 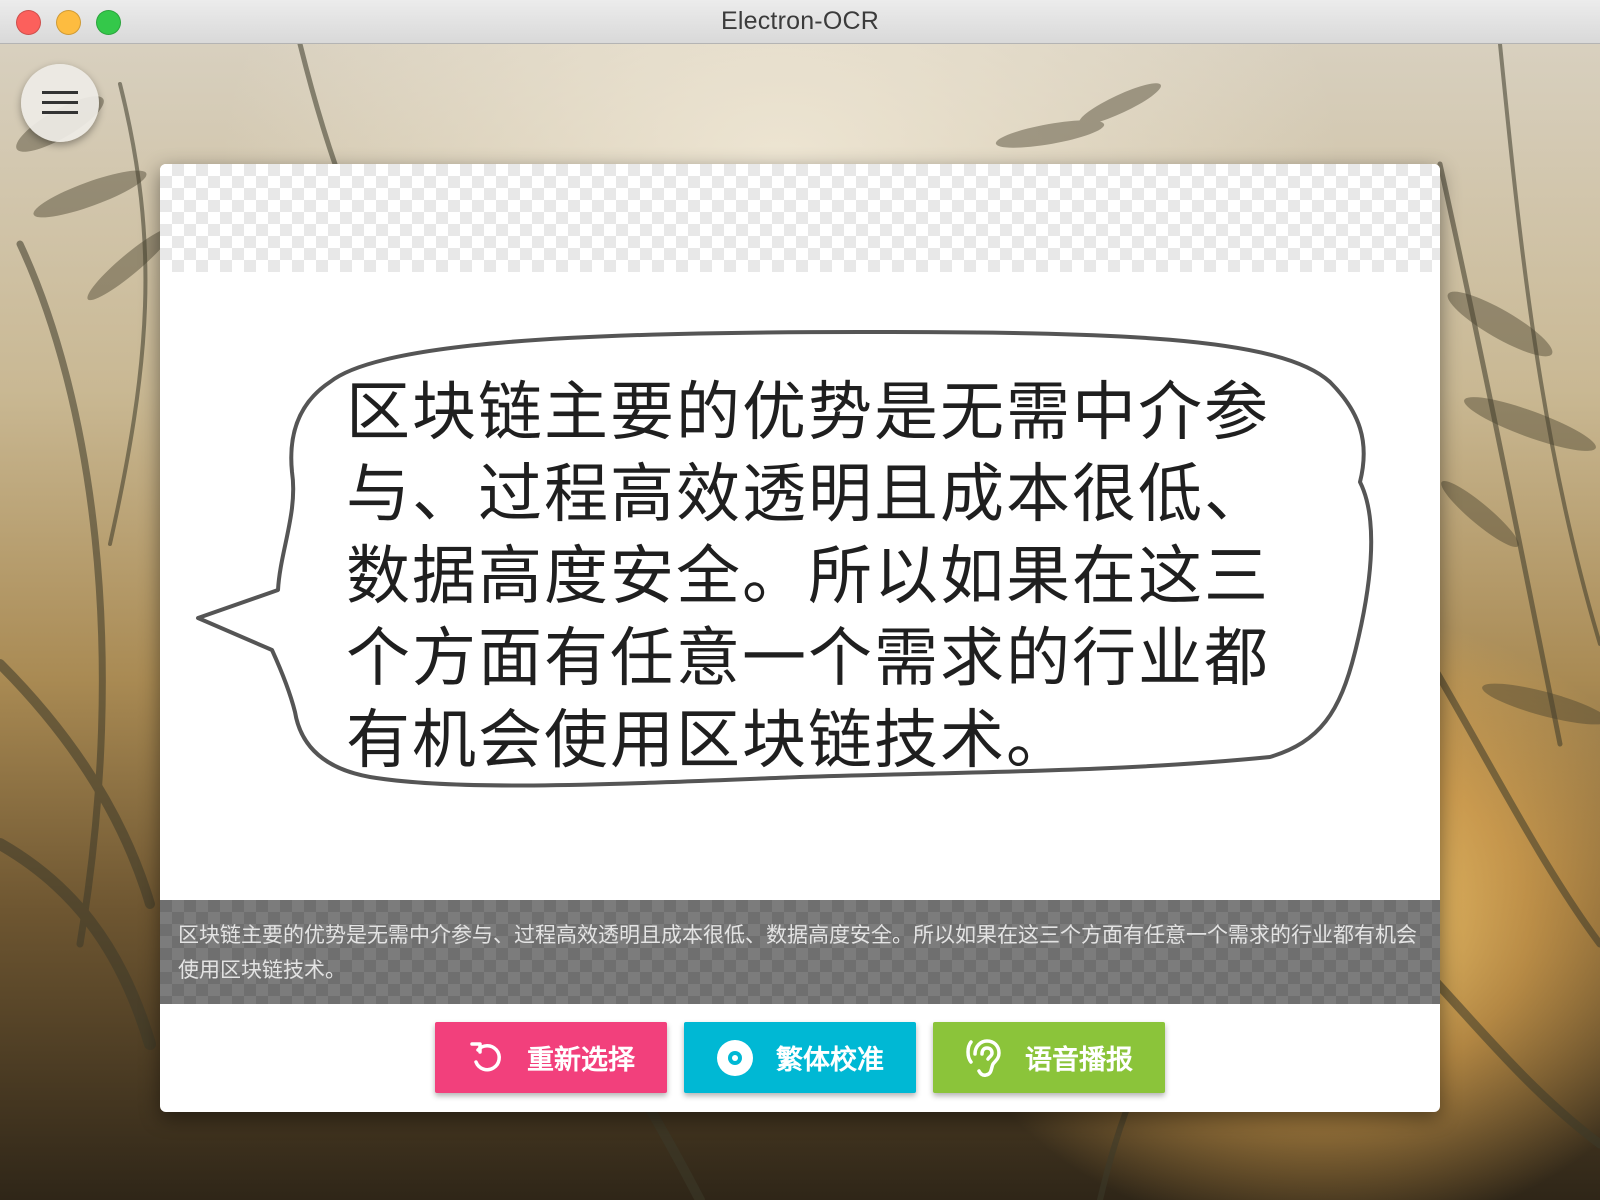 I want to click on close-window-button, so click(x=28, y=22).